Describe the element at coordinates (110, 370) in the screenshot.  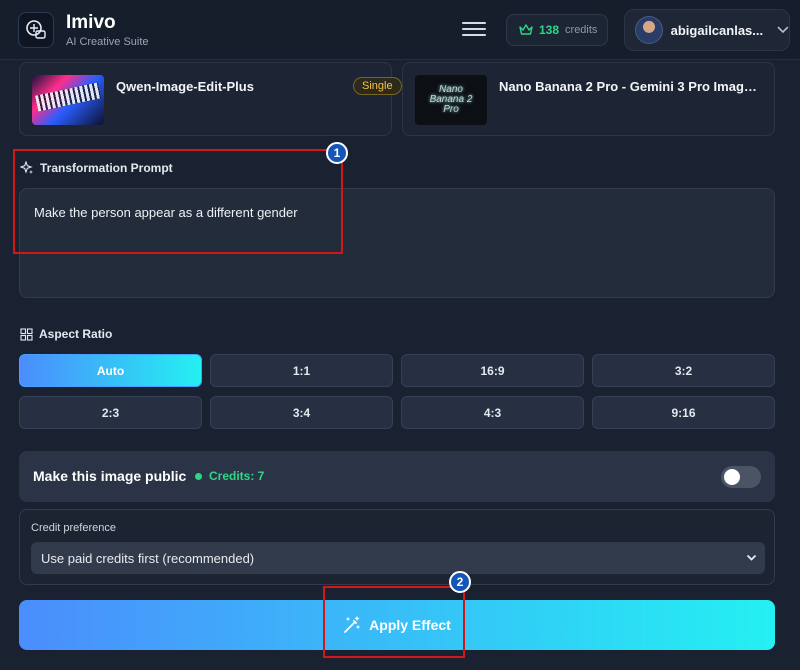
I see `aspect-ratio-auto: Auto` at that location.